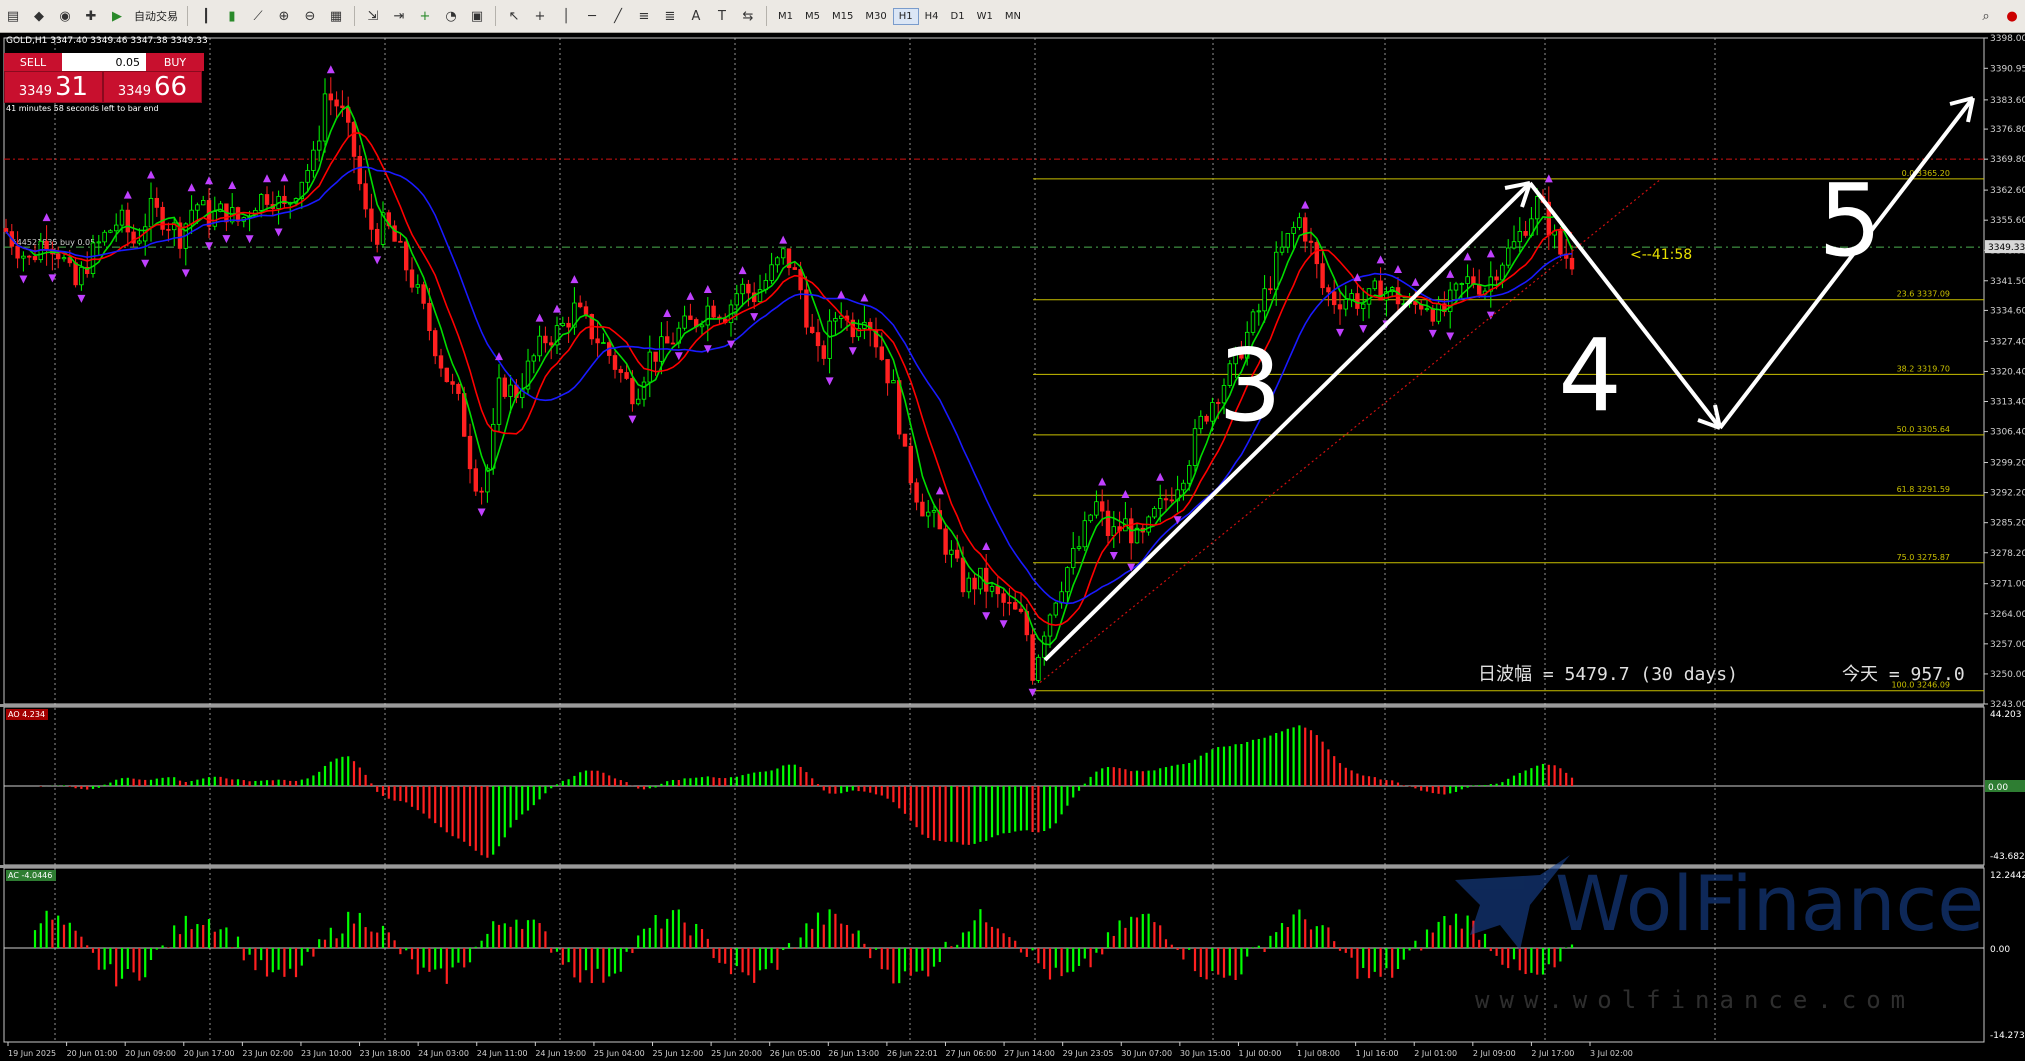 This screenshot has width=2025, height=1061. What do you see at coordinates (425, 16) in the screenshot?
I see `indicators-icon: +` at bounding box center [425, 16].